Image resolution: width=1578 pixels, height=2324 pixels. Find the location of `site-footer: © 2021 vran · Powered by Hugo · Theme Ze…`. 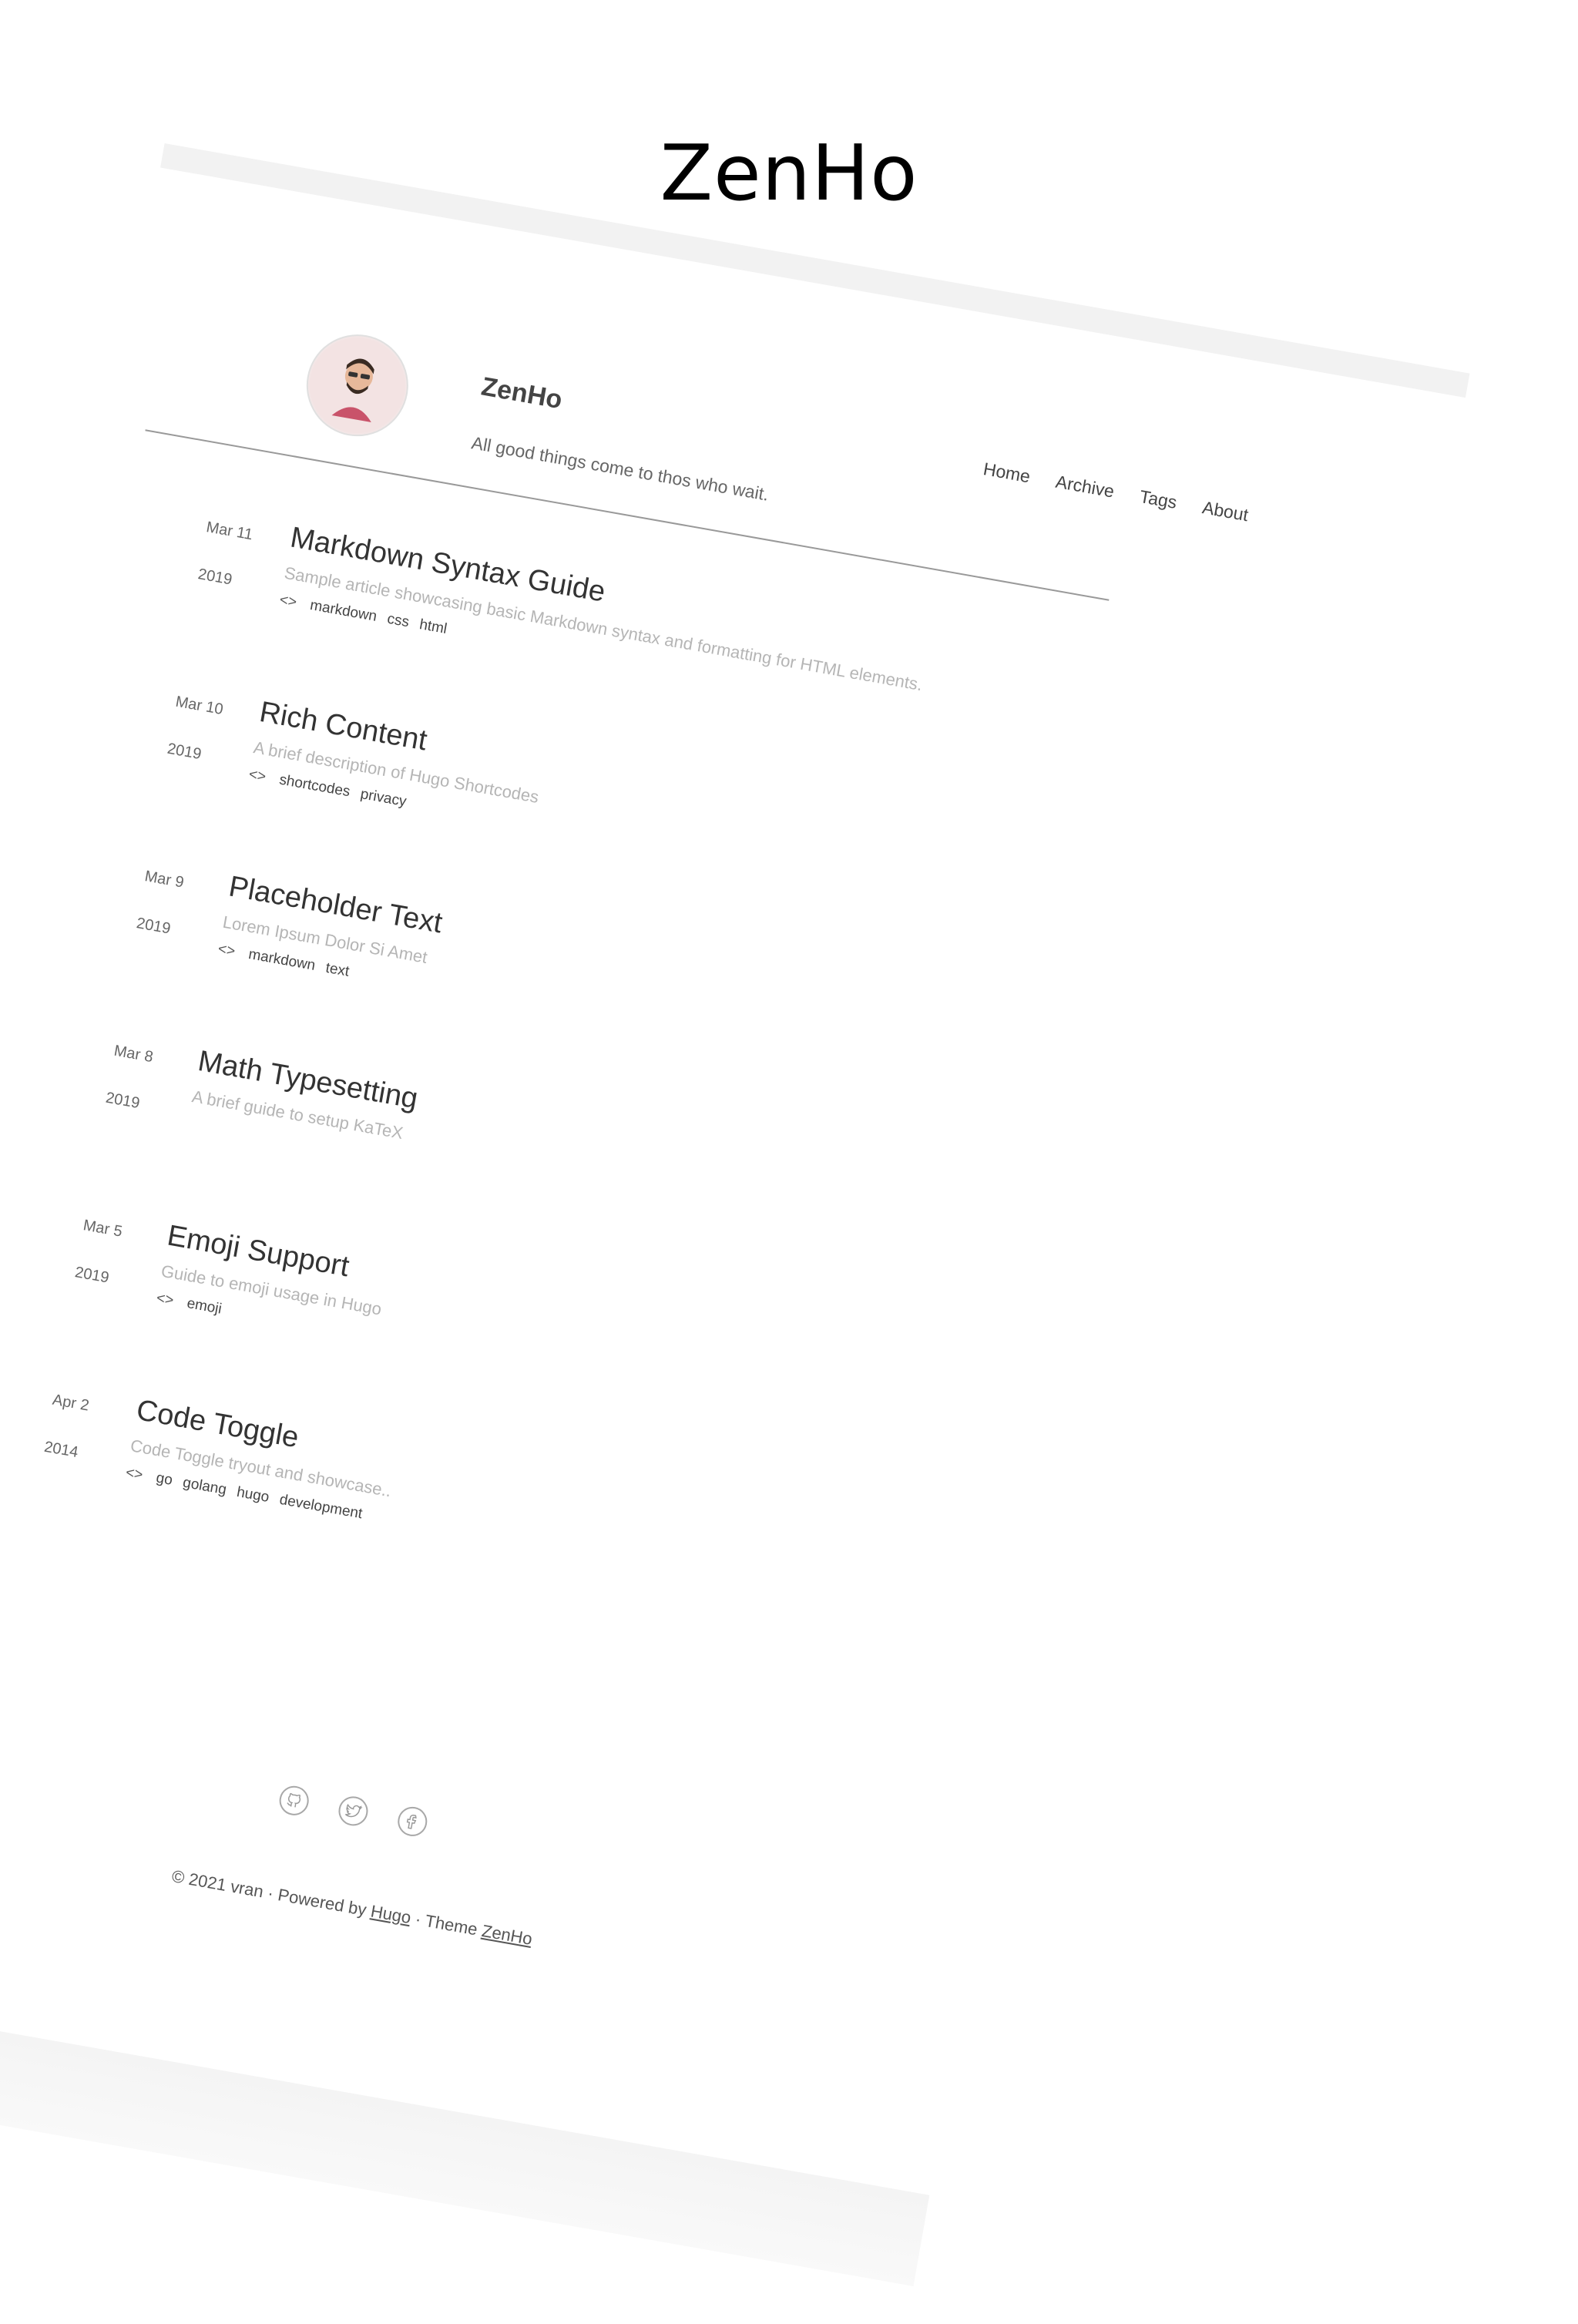

site-footer: © 2021 vran · Powered by Hugo · Theme Ze… is located at coordinates (449, 1848).